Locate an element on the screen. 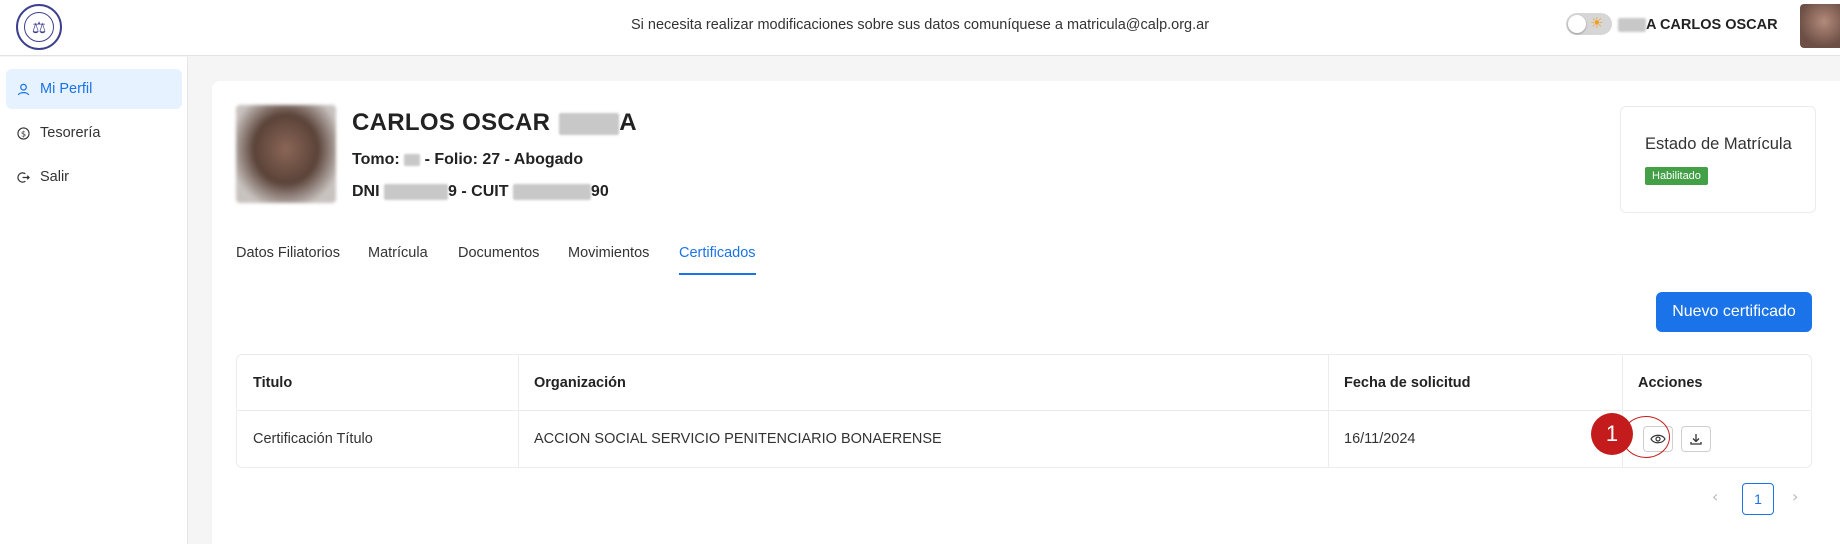 This screenshot has height=544, width=1840. new-certificate-button: Nuevo certificado is located at coordinates (1734, 312).